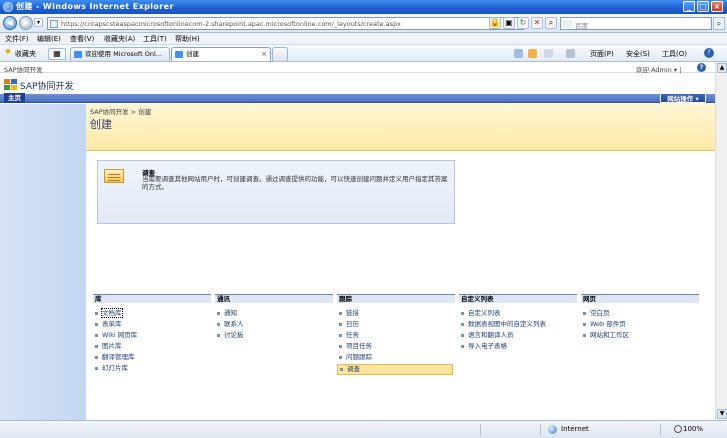  What do you see at coordinates (152, 314) in the screenshot?
I see `list-item: 文档库` at bounding box center [152, 314].